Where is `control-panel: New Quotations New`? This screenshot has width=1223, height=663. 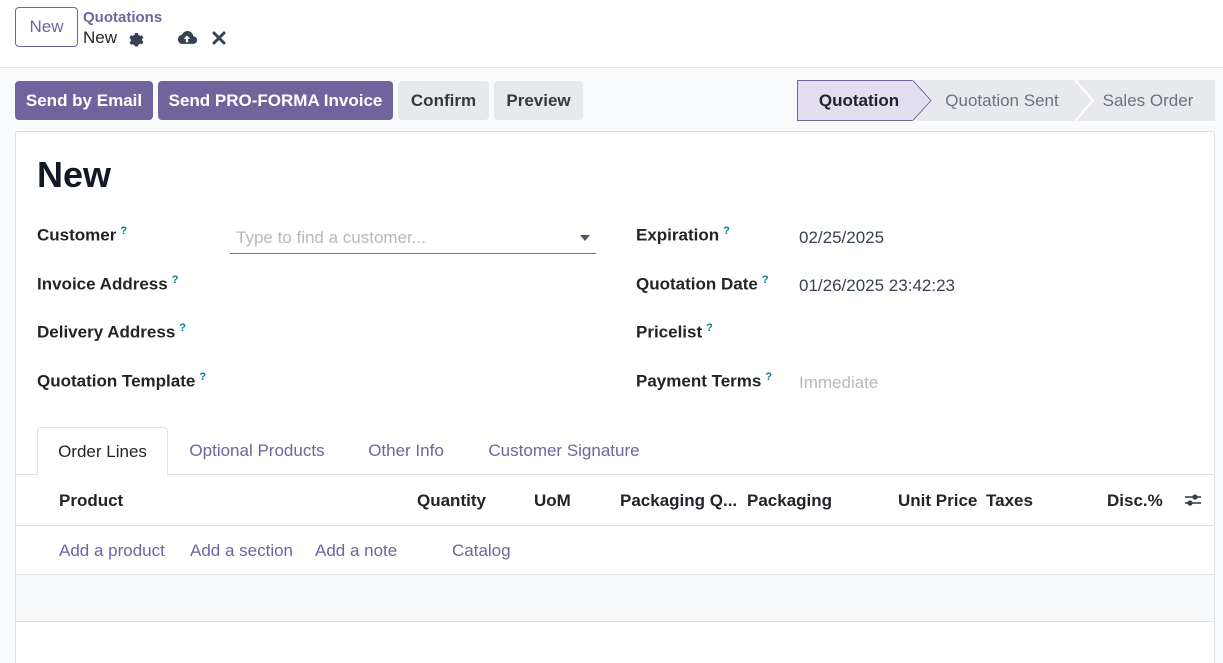 control-panel: New Quotations New is located at coordinates (611, 34).